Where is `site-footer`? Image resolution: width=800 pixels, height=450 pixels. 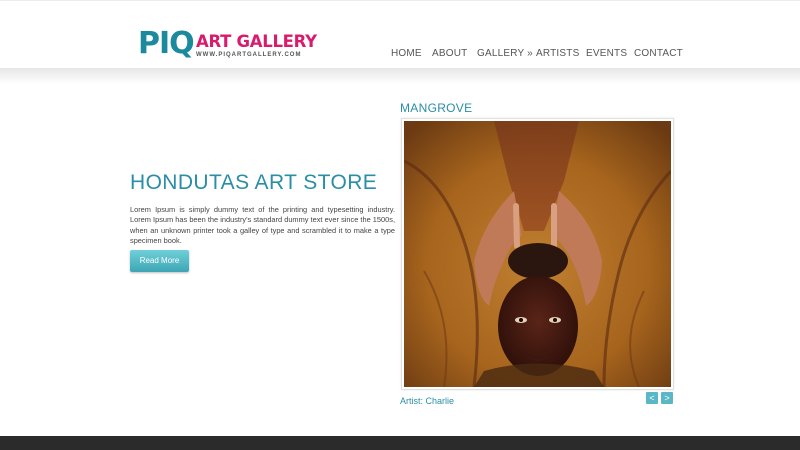
site-footer is located at coordinates (400, 443).